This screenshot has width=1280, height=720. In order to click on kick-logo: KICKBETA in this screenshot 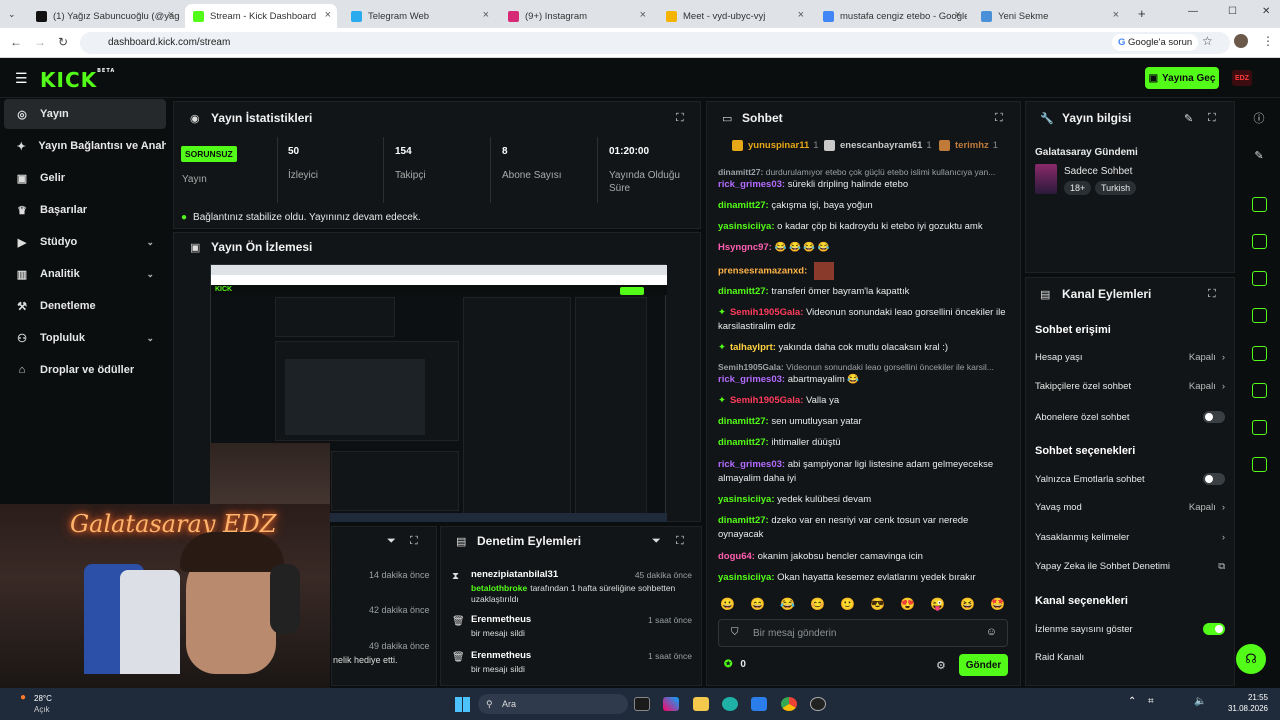, I will do `click(77, 80)`.